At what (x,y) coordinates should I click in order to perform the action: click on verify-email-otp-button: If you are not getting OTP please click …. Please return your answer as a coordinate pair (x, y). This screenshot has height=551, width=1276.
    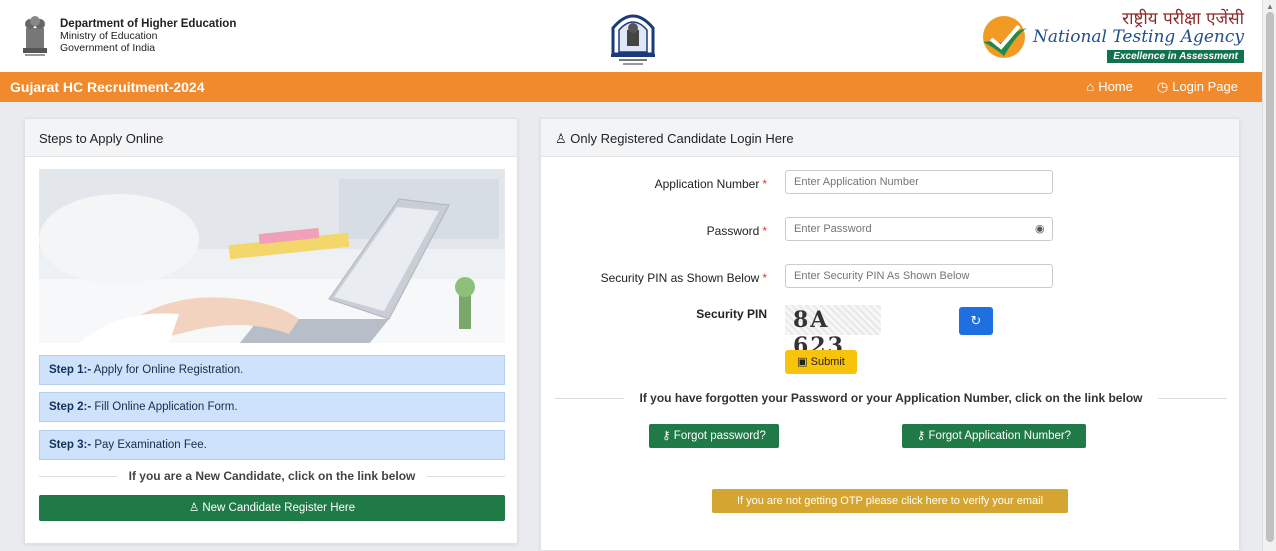
    Looking at the image, I should click on (890, 501).